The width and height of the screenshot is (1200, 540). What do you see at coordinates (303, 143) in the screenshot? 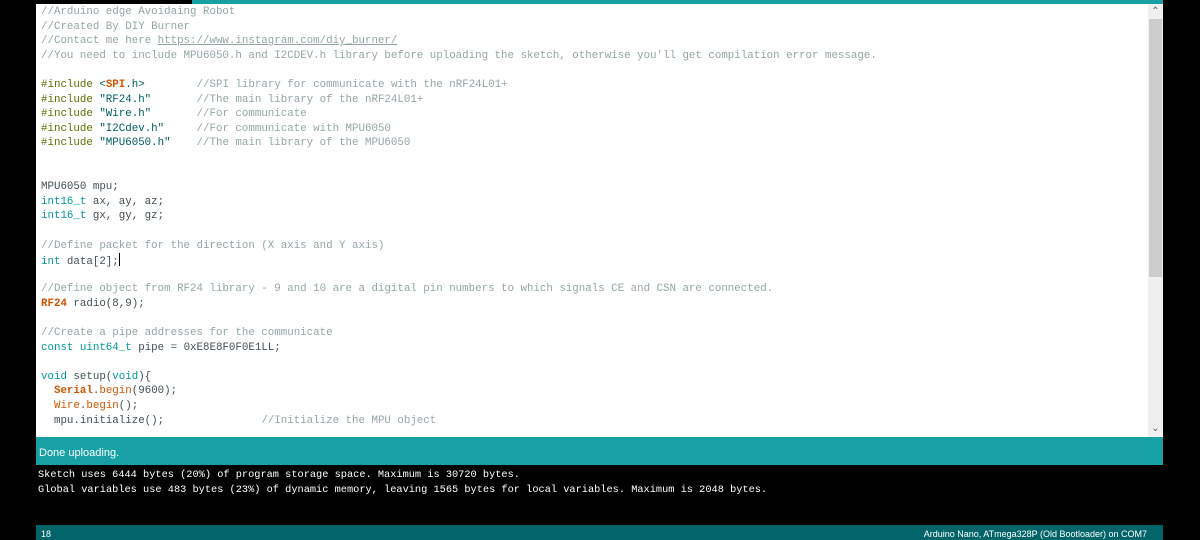
I see `code-token: //The main library of the MPU6050` at bounding box center [303, 143].